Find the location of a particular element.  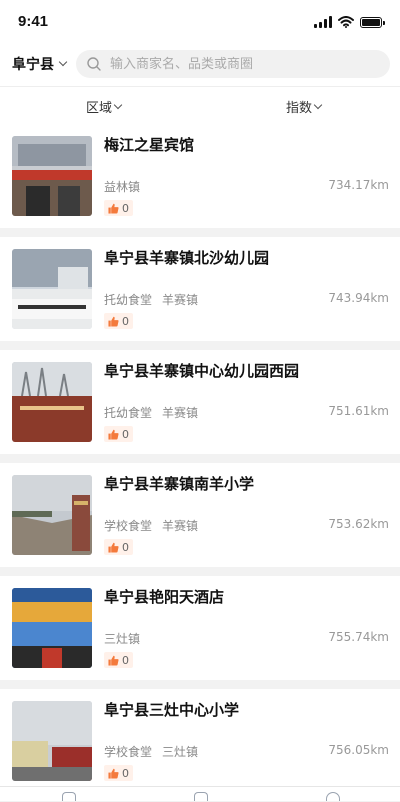

merchant-tags: 三灶镇 is located at coordinates (122, 638).